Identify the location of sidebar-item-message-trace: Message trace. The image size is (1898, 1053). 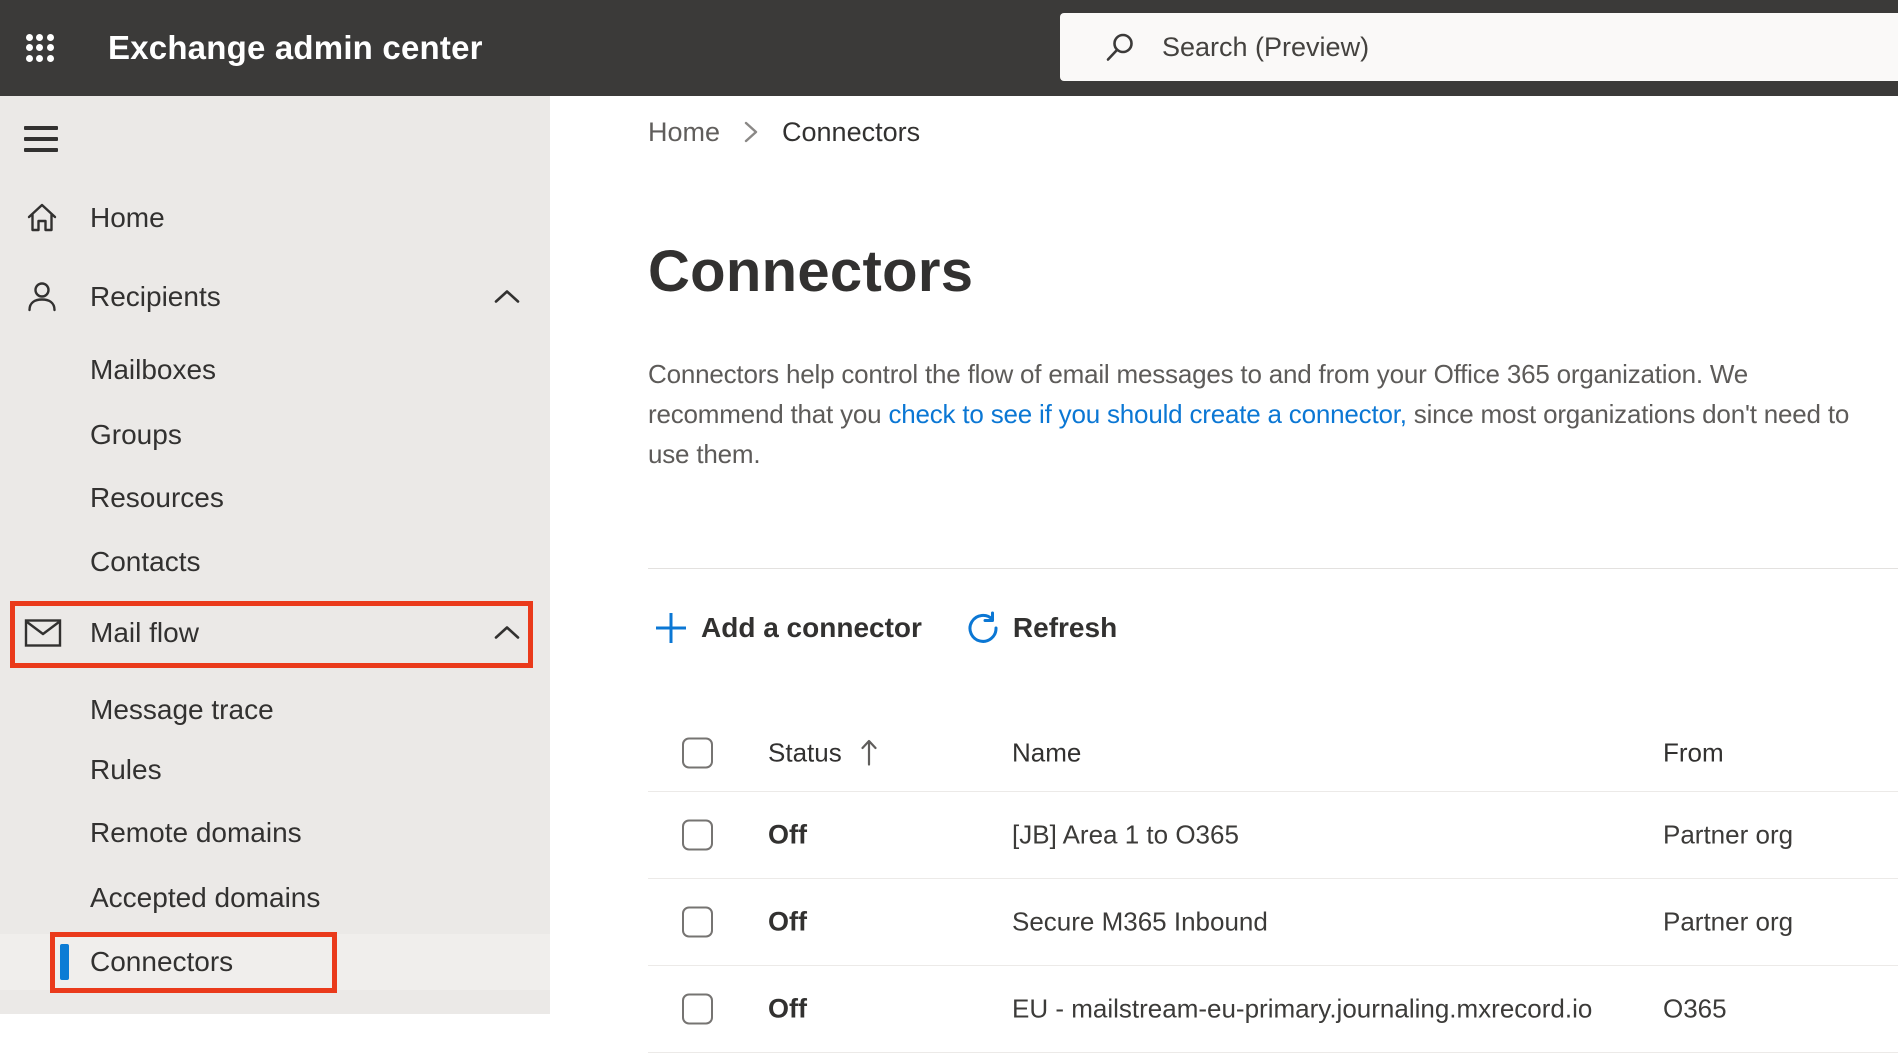
(275, 710).